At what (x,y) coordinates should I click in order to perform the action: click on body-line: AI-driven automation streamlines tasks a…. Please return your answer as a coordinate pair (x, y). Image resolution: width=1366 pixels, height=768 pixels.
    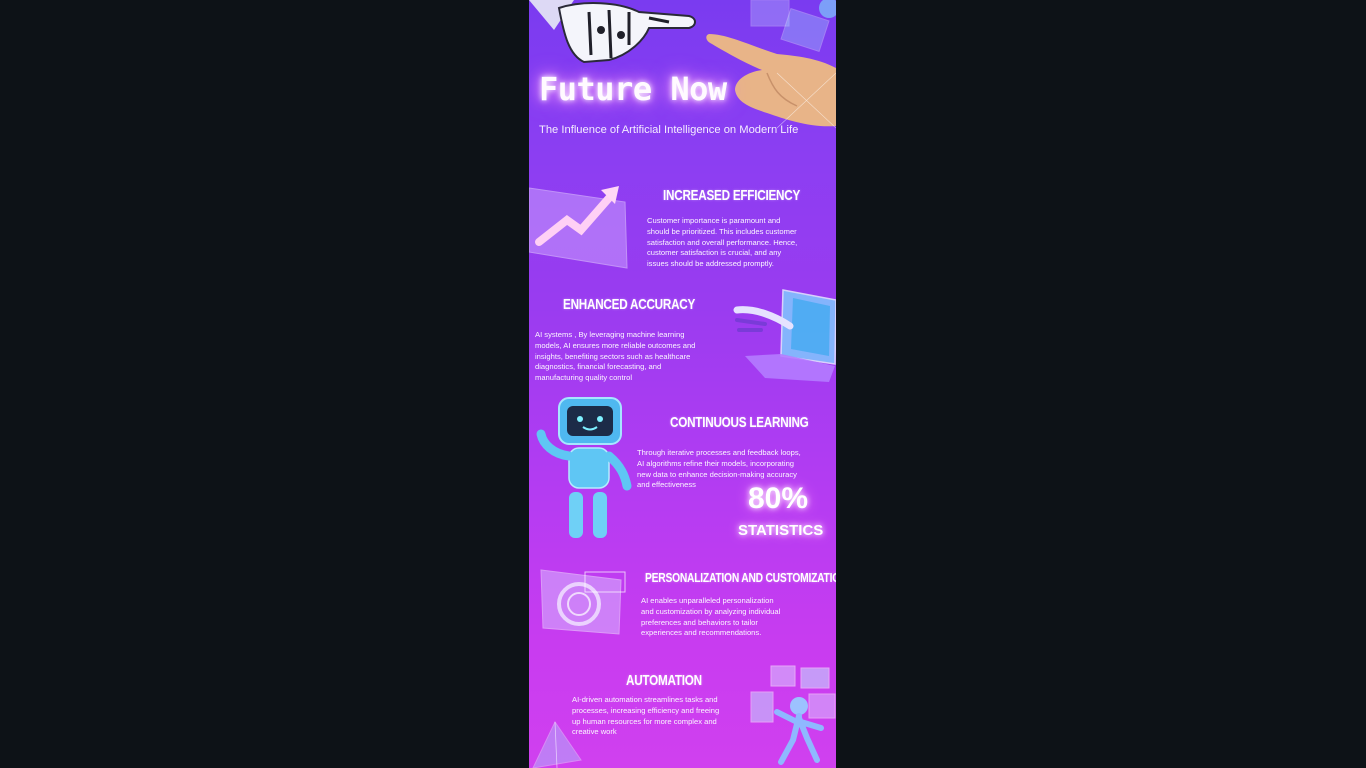
    Looking at the image, I should click on (645, 699).